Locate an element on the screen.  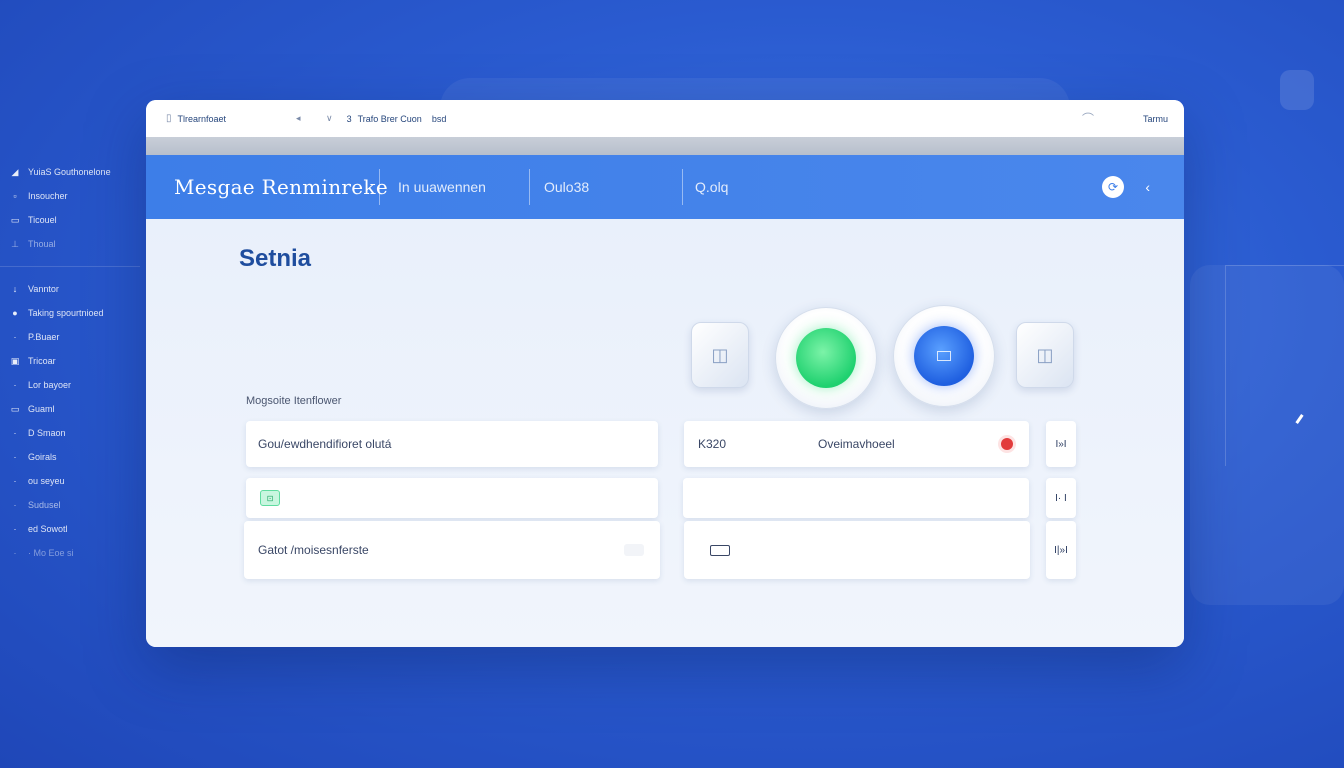
value-field-1: K320 Oveimavhoeel is located at coordinates (856, 444).